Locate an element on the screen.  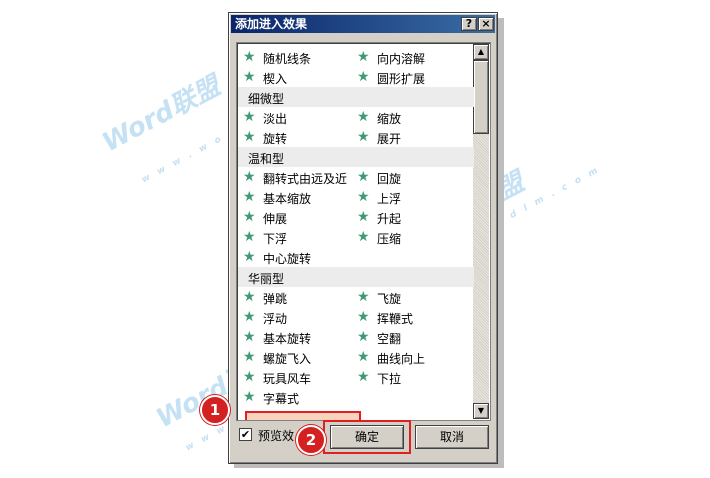
effect-item-label: 玩具风车 is located at coordinates (287, 379).